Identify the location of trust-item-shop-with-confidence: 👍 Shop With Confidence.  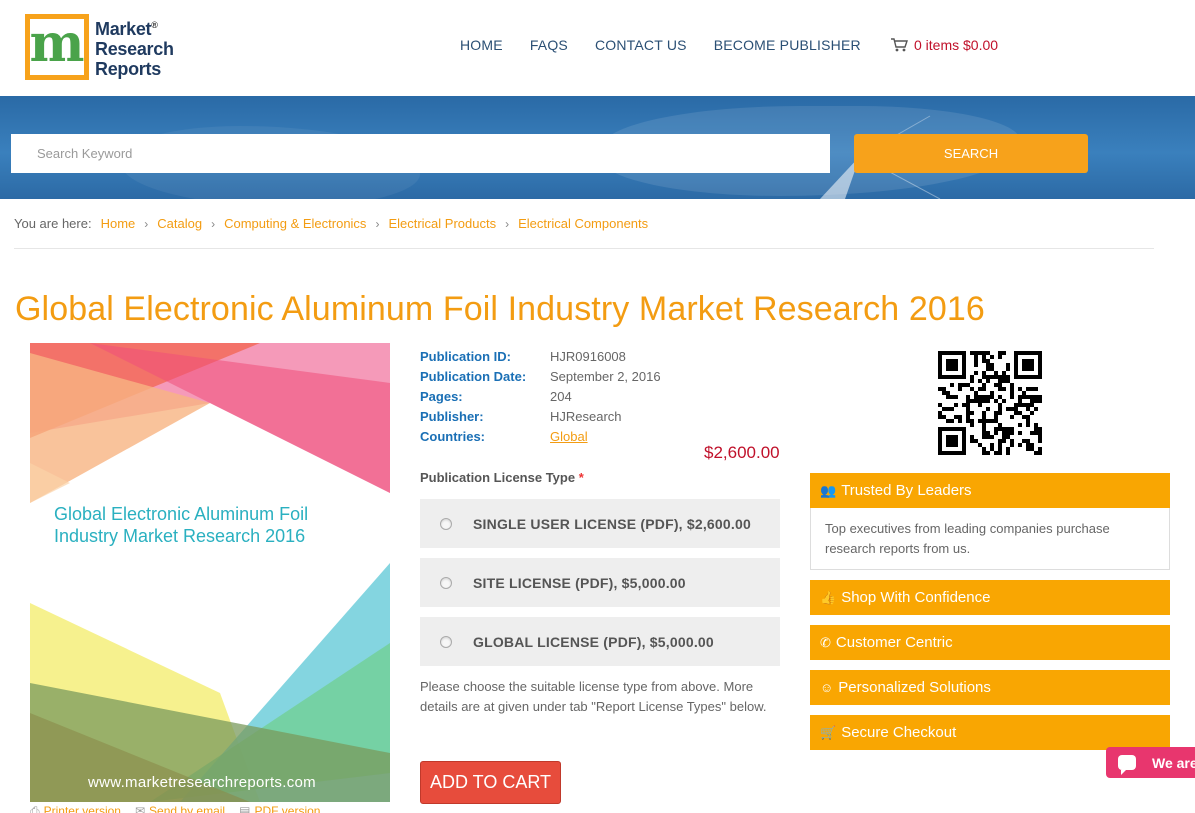
(990, 597).